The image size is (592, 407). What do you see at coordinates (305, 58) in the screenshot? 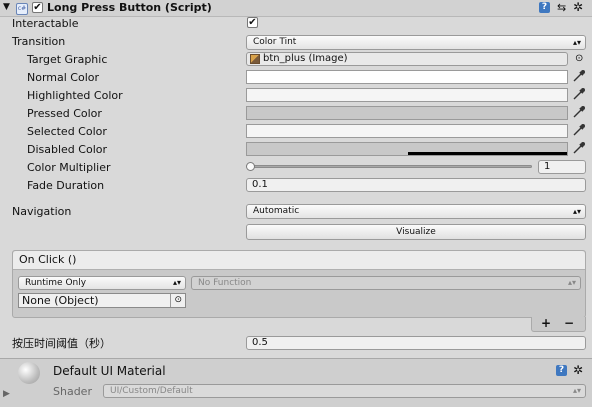
I see `target-graphic-value: btn_plus (Image)` at bounding box center [305, 58].